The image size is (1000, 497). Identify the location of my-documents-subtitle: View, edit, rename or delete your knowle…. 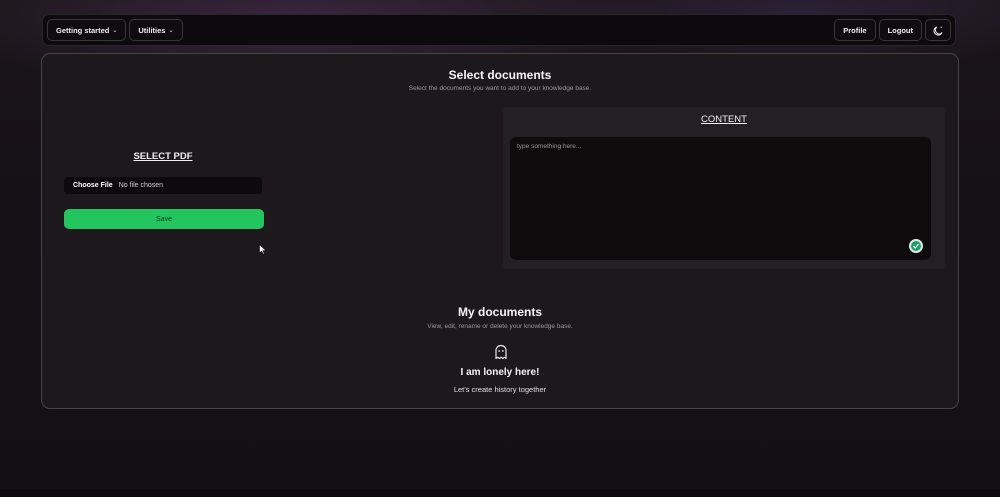
(500, 326).